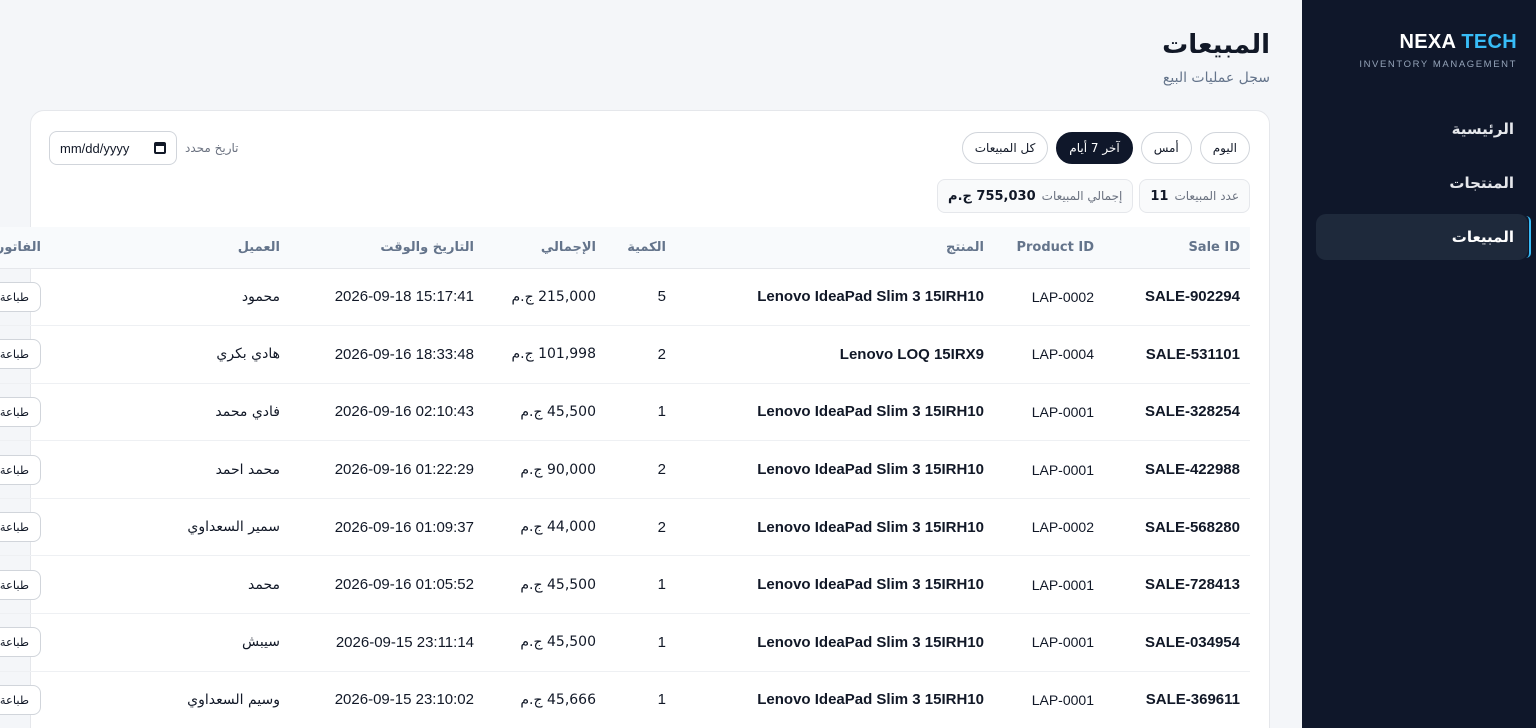  What do you see at coordinates (1216, 45) in the screenshot?
I see `page-title: المبيعات` at bounding box center [1216, 45].